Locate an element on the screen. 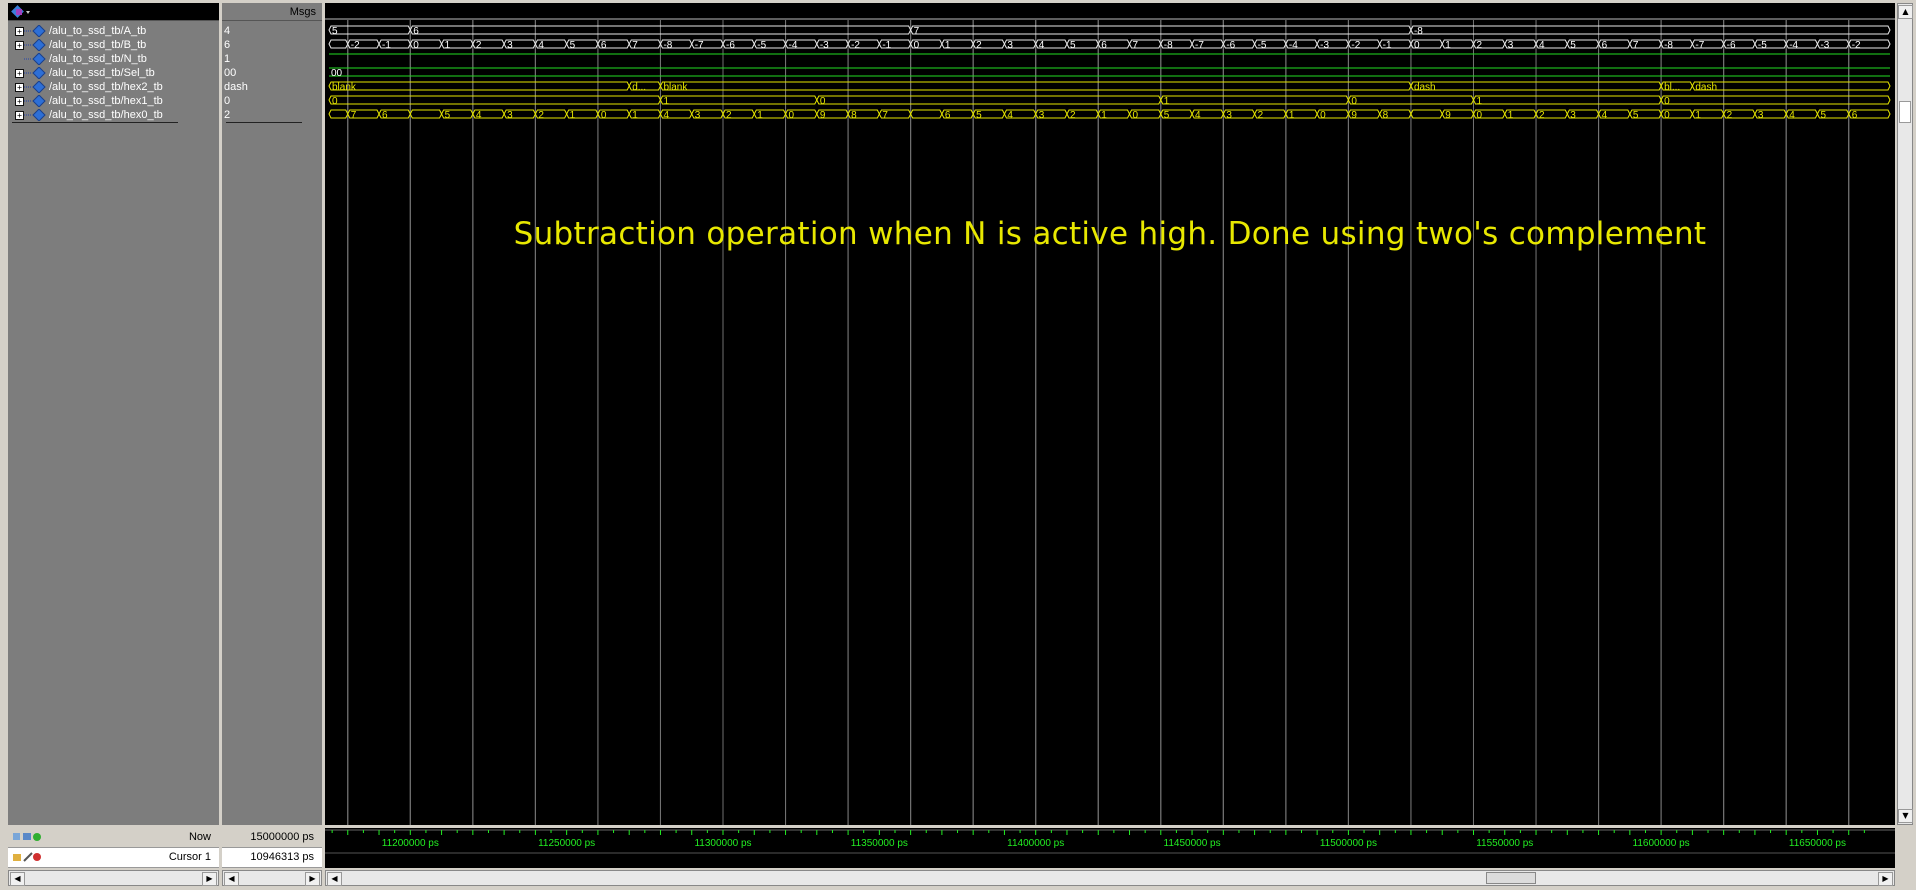  axis-tick-label: 11450000 ps is located at coordinates (1192, 843).